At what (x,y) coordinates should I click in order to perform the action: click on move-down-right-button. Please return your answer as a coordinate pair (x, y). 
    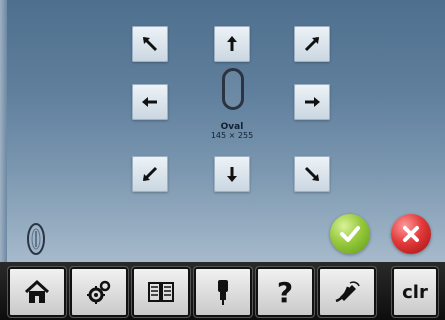
    Looking at the image, I should click on (312, 174).